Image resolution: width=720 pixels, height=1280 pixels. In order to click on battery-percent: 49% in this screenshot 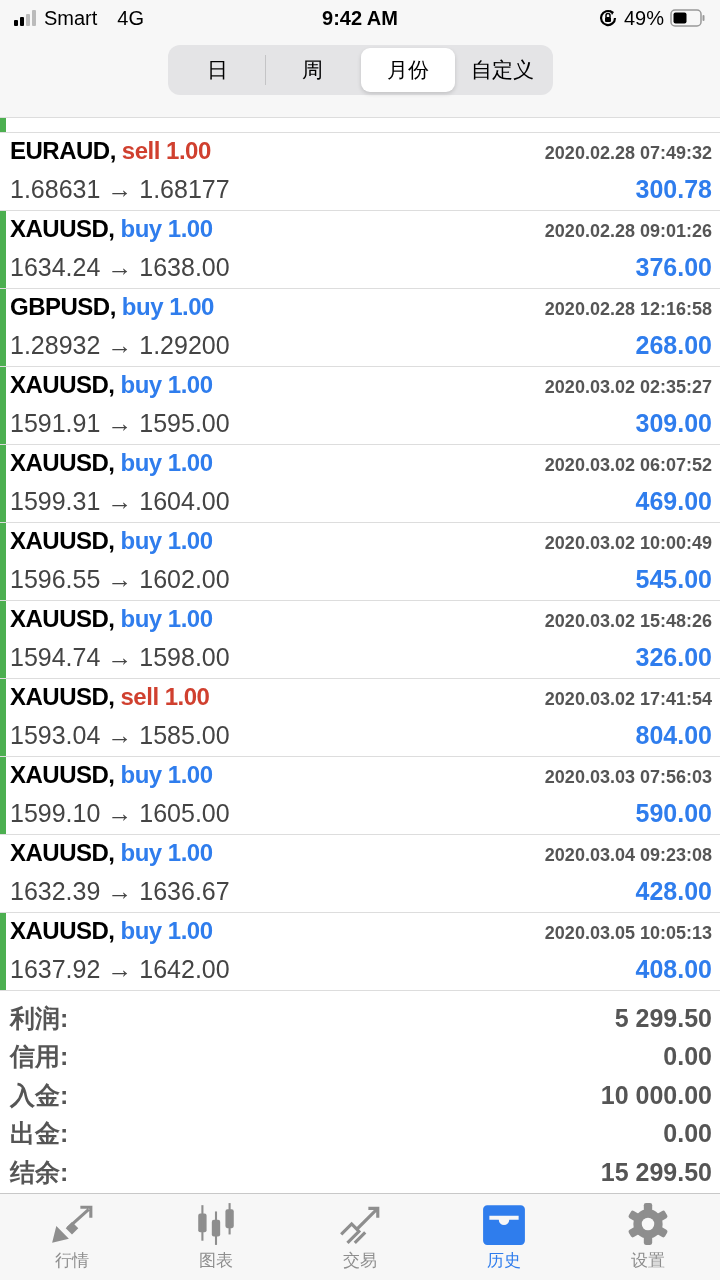, I will do `click(643, 18)`.